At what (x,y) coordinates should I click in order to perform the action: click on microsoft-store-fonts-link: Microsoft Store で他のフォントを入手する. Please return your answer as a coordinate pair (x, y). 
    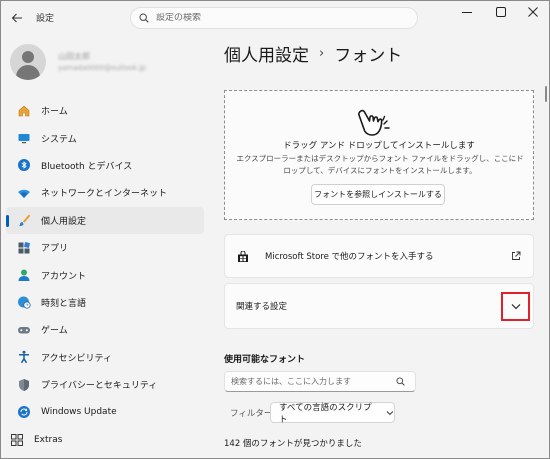
    Looking at the image, I should click on (379, 256).